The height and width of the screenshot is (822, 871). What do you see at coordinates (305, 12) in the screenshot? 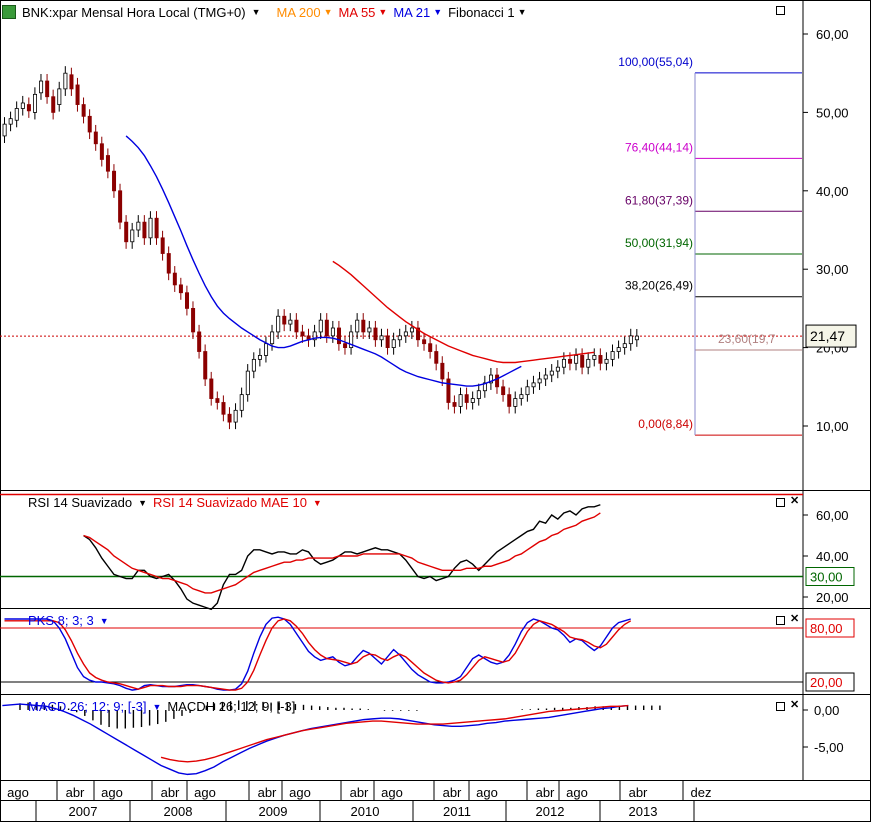
I see `indicator-ma200: MA 200 ▼` at bounding box center [305, 12].